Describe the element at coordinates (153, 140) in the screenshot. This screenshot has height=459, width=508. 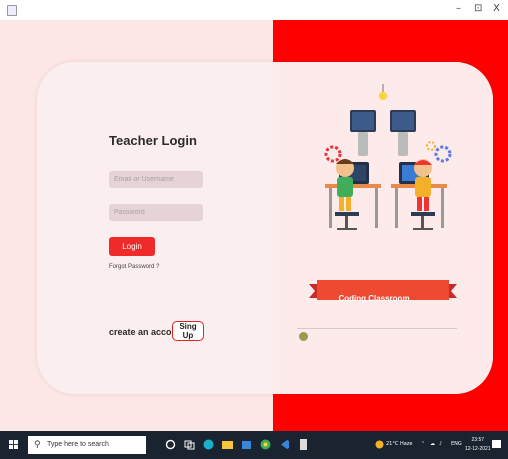
I see `login-title: Teacher Login` at that location.